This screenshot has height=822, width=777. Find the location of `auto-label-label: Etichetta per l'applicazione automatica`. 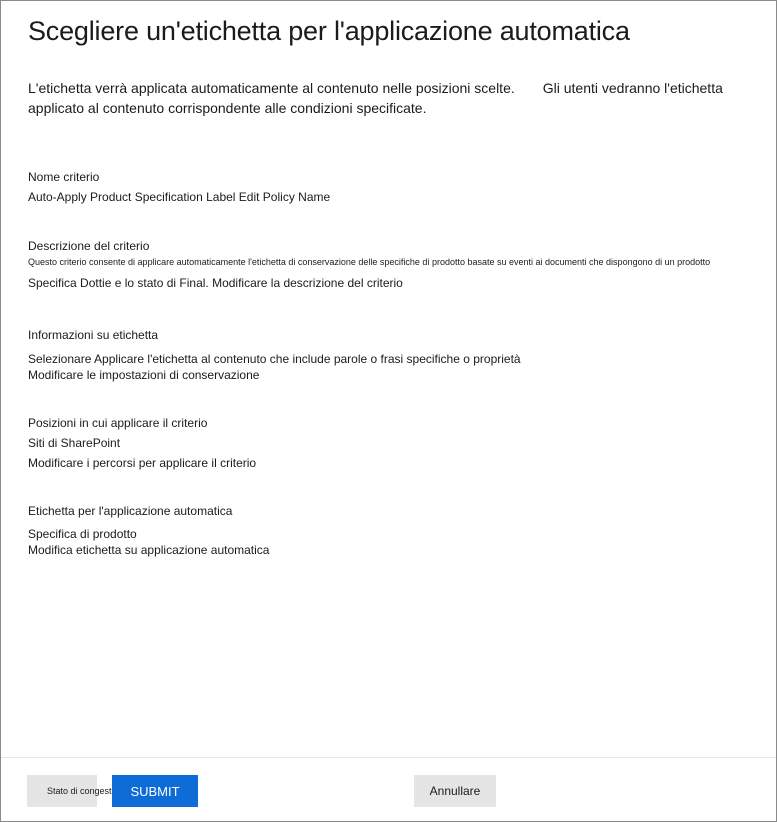

auto-label-label: Etichetta per l'applicazione automatica is located at coordinates (130, 511).